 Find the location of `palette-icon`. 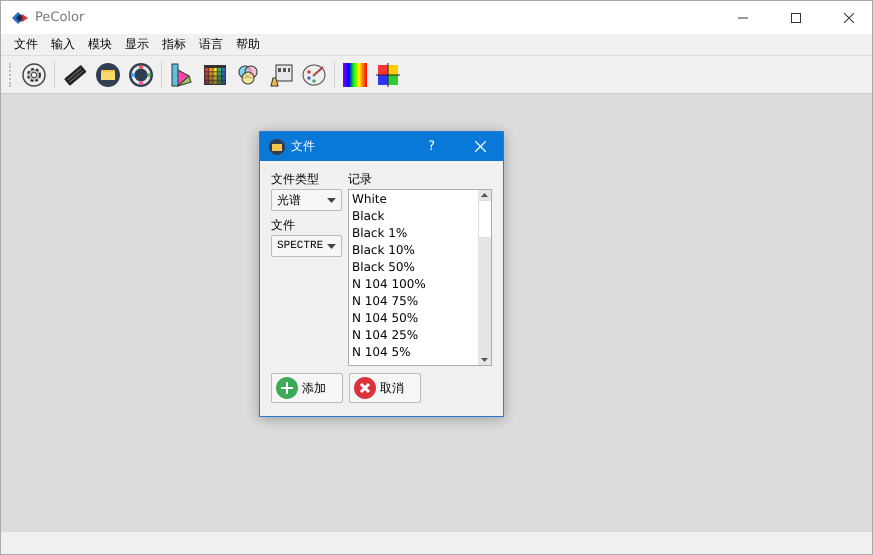

palette-icon is located at coordinates (314, 75).